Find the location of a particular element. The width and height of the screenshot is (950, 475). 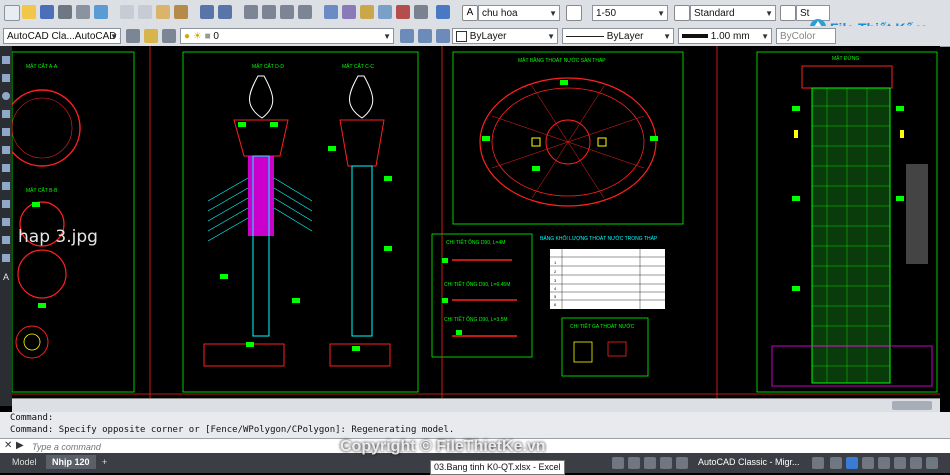

gear-icon is located at coordinates (682, 463).